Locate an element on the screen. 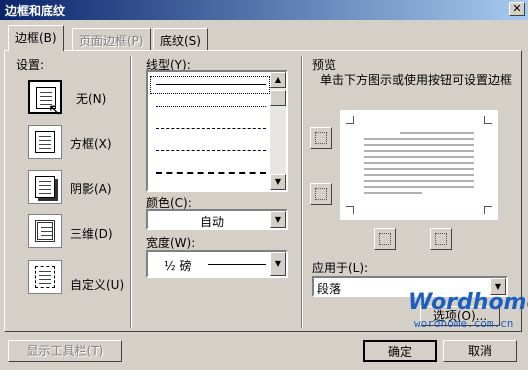  border-bottom-button is located at coordinates (321, 194).